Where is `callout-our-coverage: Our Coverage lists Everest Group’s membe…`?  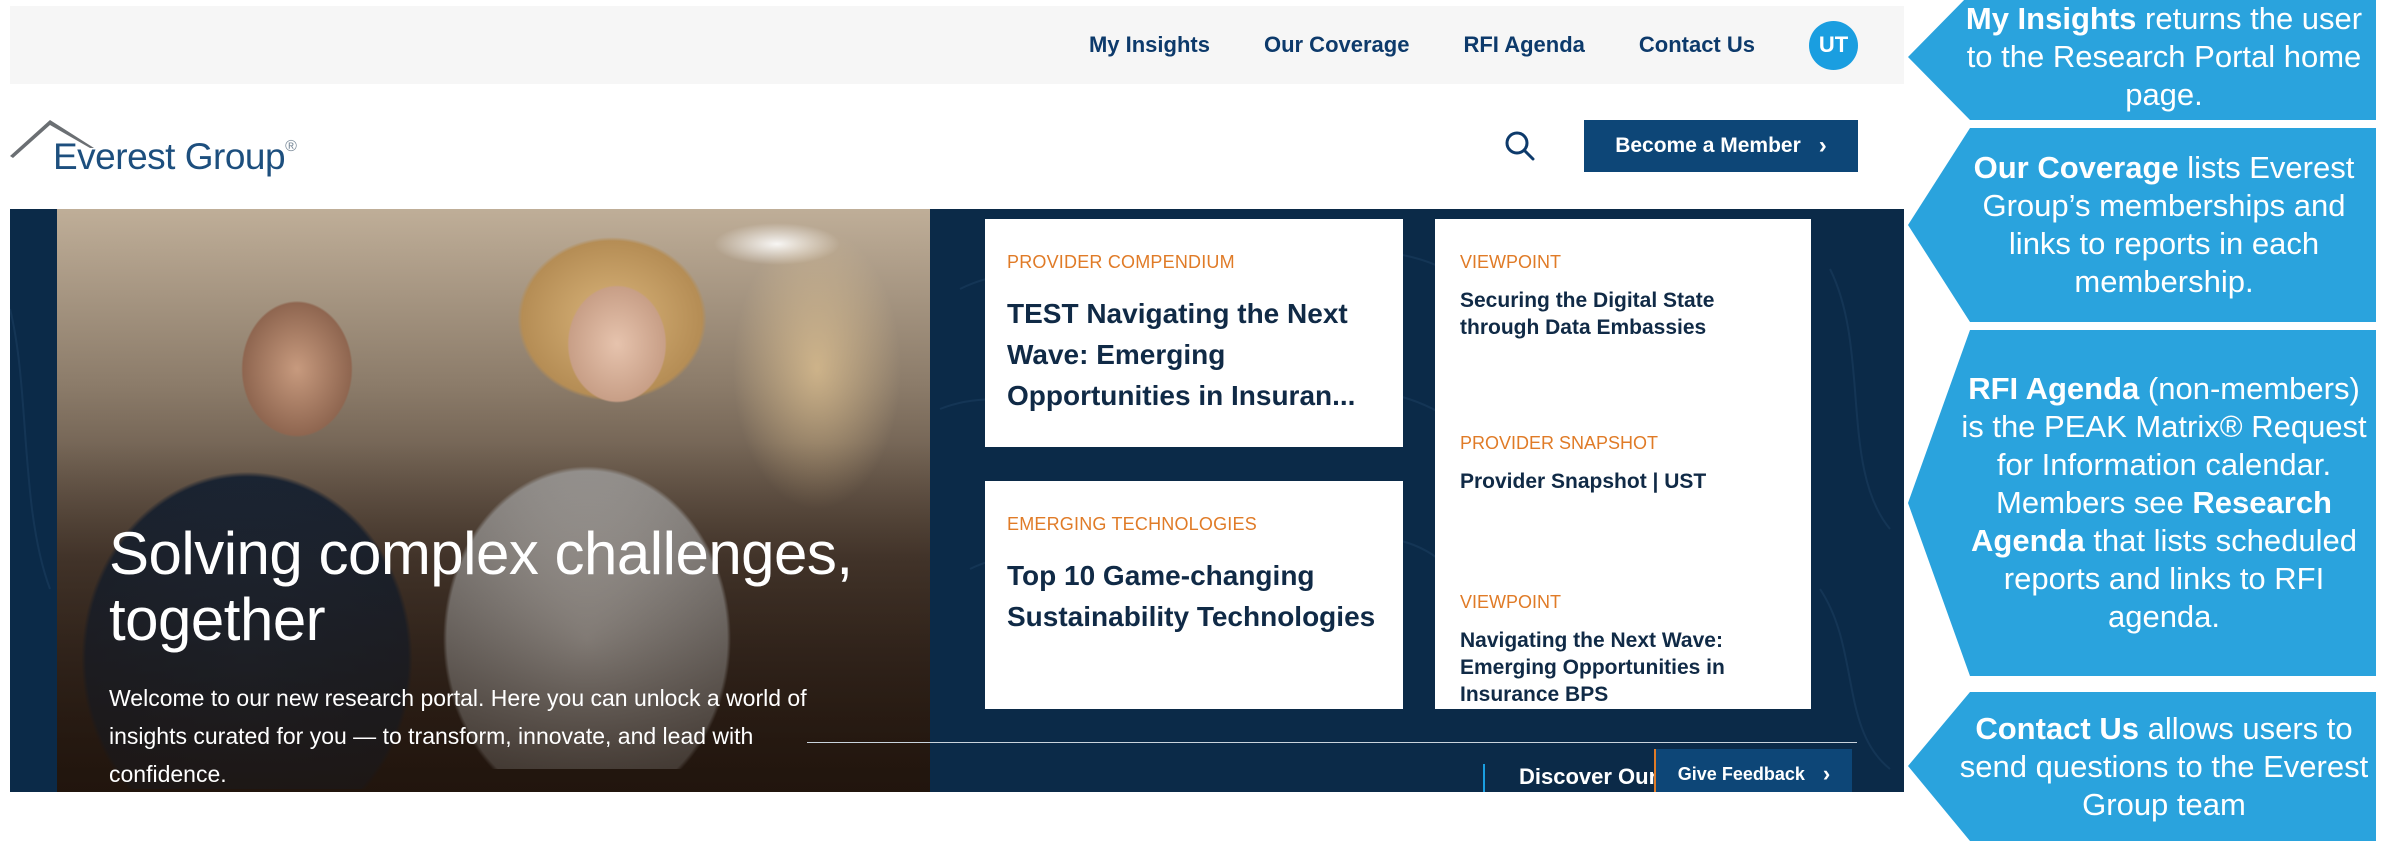
callout-our-coverage: Our Coverage lists Everest Group’s membe… is located at coordinates (2142, 225).